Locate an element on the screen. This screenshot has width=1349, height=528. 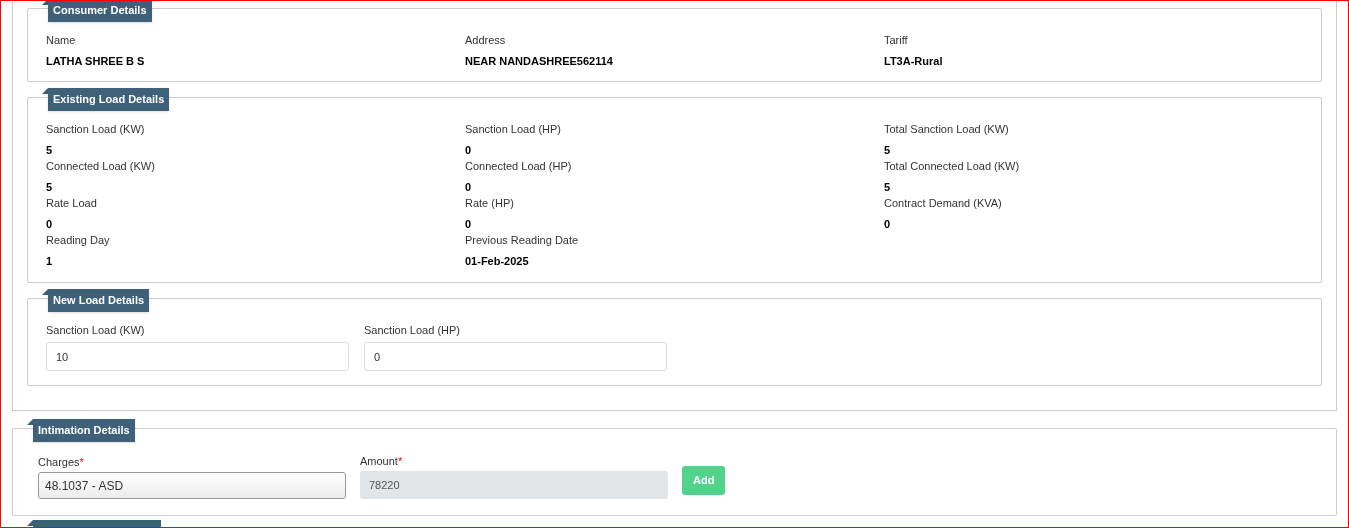
field-value: LATHA SHREE B S is located at coordinates (96, 61).